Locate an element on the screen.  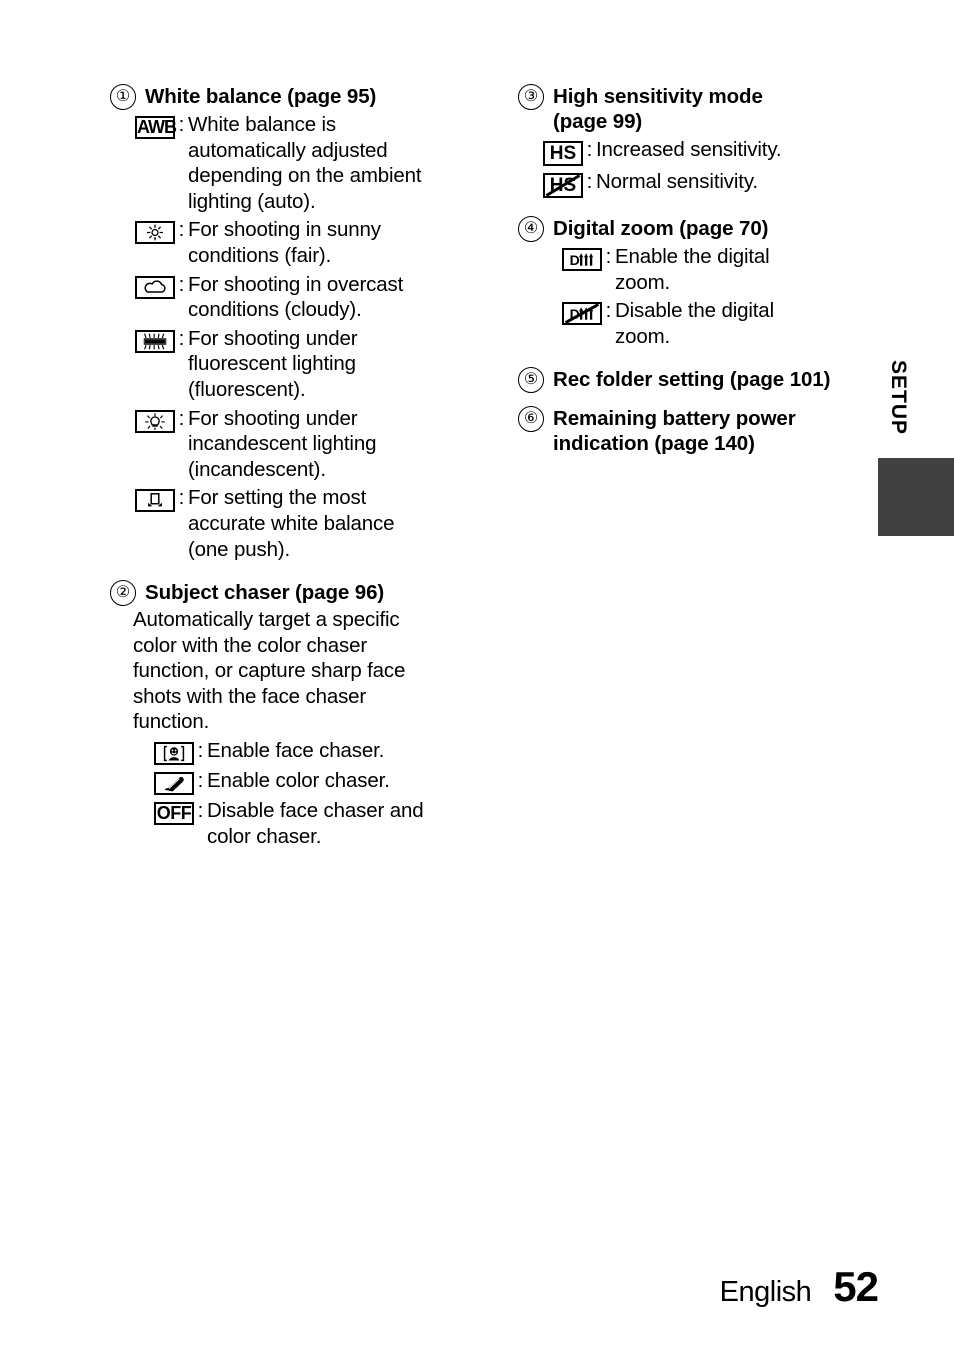
fluorescent-icon-wrap is located at coordinates (154, 339).